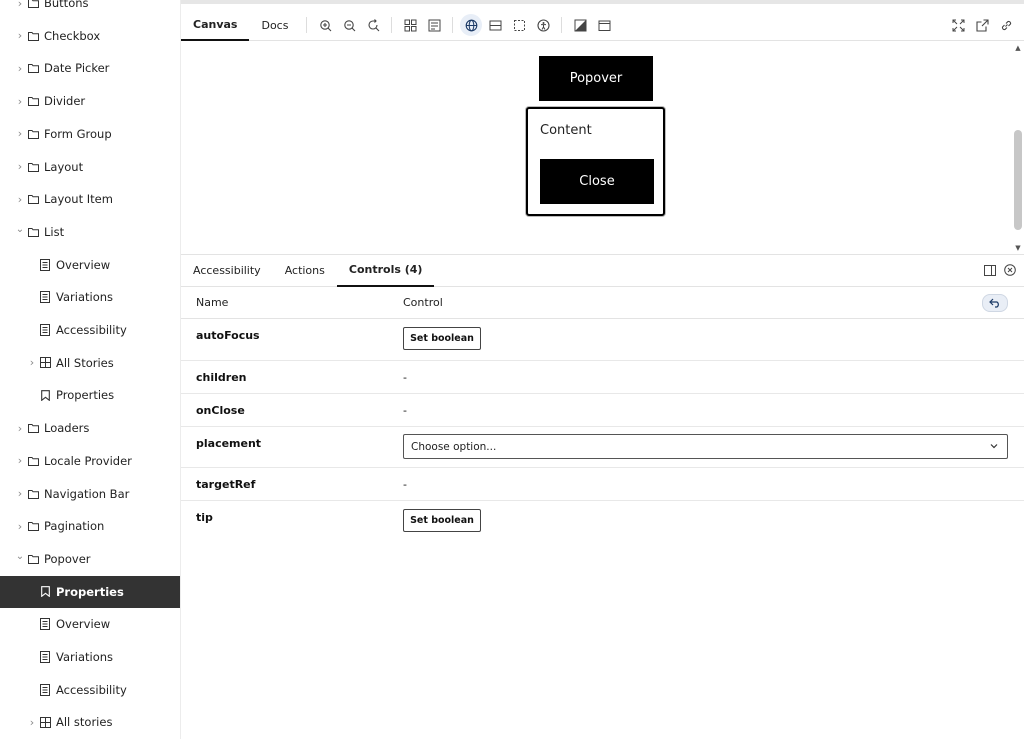 The height and width of the screenshot is (739, 1024). What do you see at coordinates (410, 25) in the screenshot?
I see `grid-button` at bounding box center [410, 25].